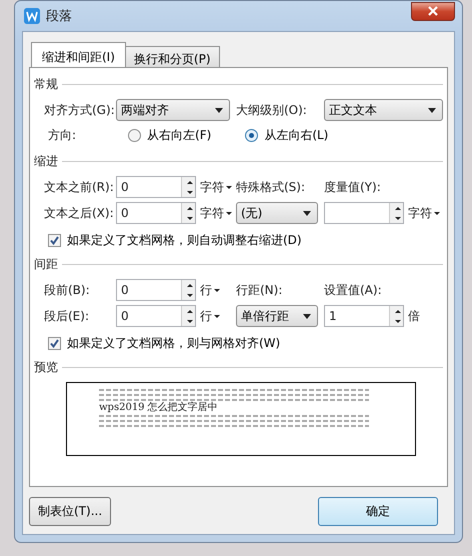 This screenshot has width=472, height=556. I want to click on tab: 缩进和间距(I), so click(78, 55).